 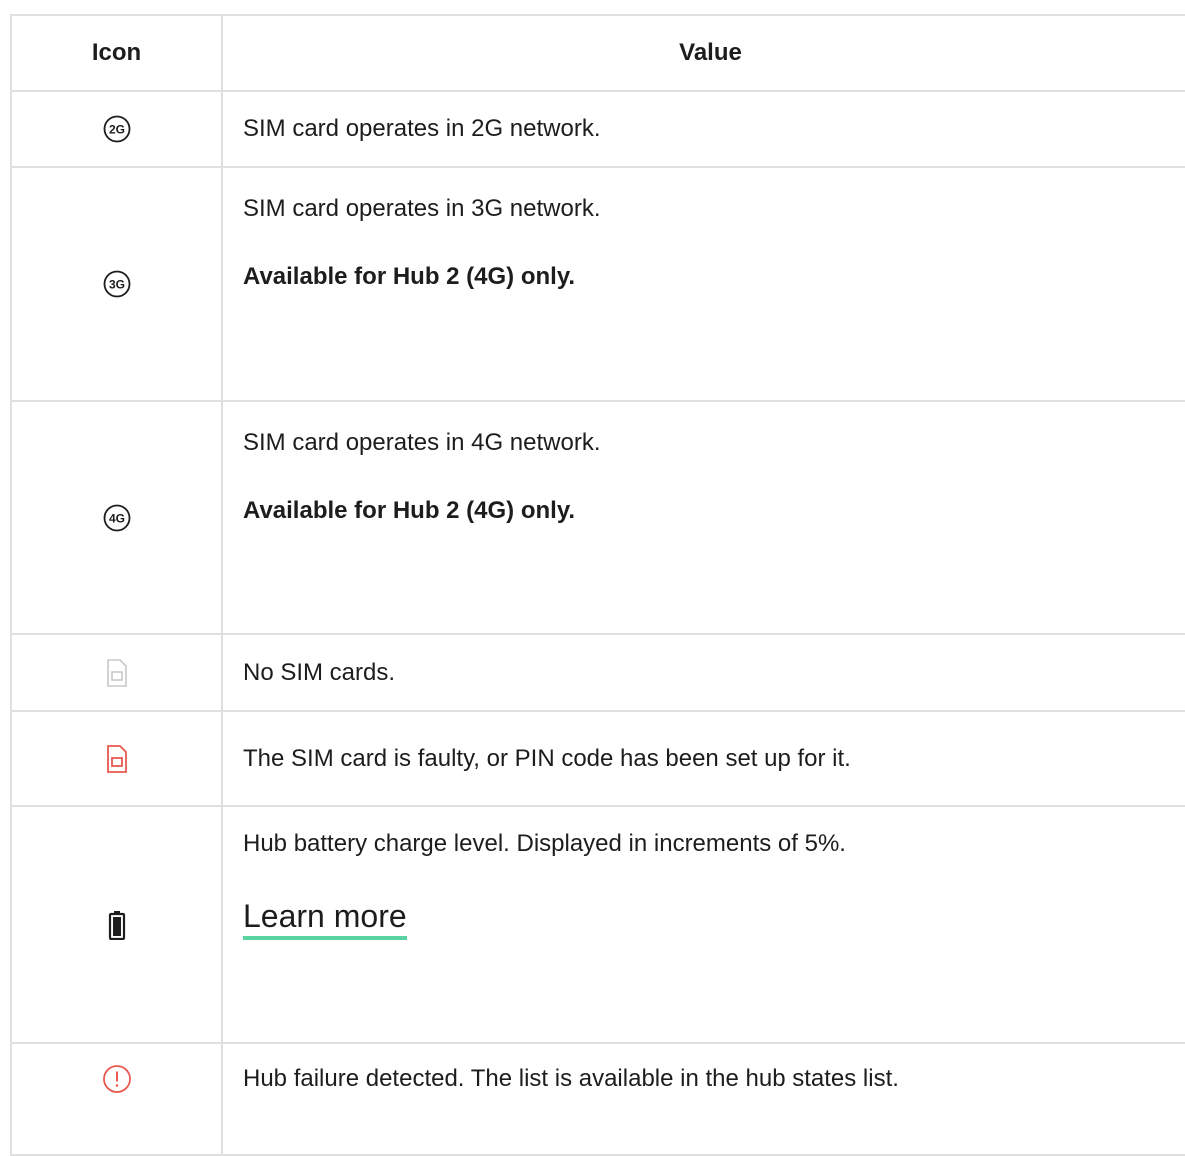 I want to click on learn-more-link: Learn more, so click(x=325, y=918).